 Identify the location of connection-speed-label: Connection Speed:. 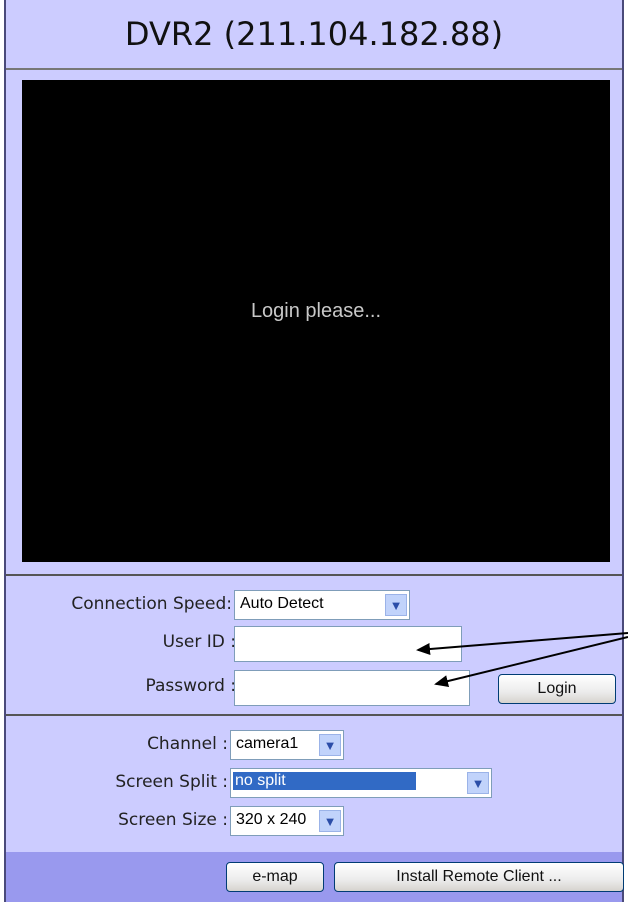
(151, 604).